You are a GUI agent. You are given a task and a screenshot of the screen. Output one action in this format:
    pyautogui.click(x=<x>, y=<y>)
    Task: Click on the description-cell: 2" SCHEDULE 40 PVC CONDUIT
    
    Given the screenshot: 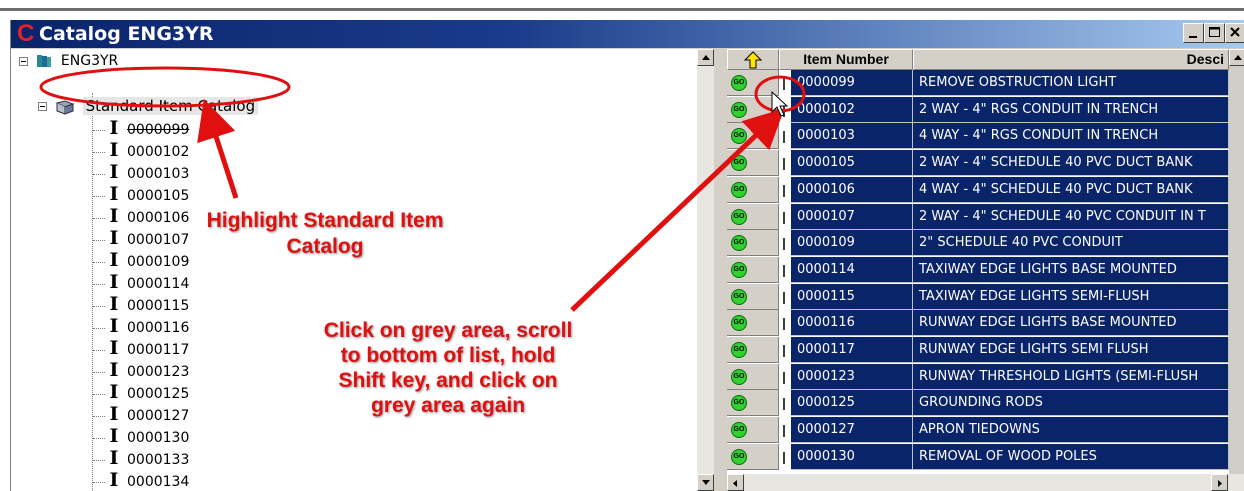 What is the action you would take?
    pyautogui.click(x=1071, y=243)
    